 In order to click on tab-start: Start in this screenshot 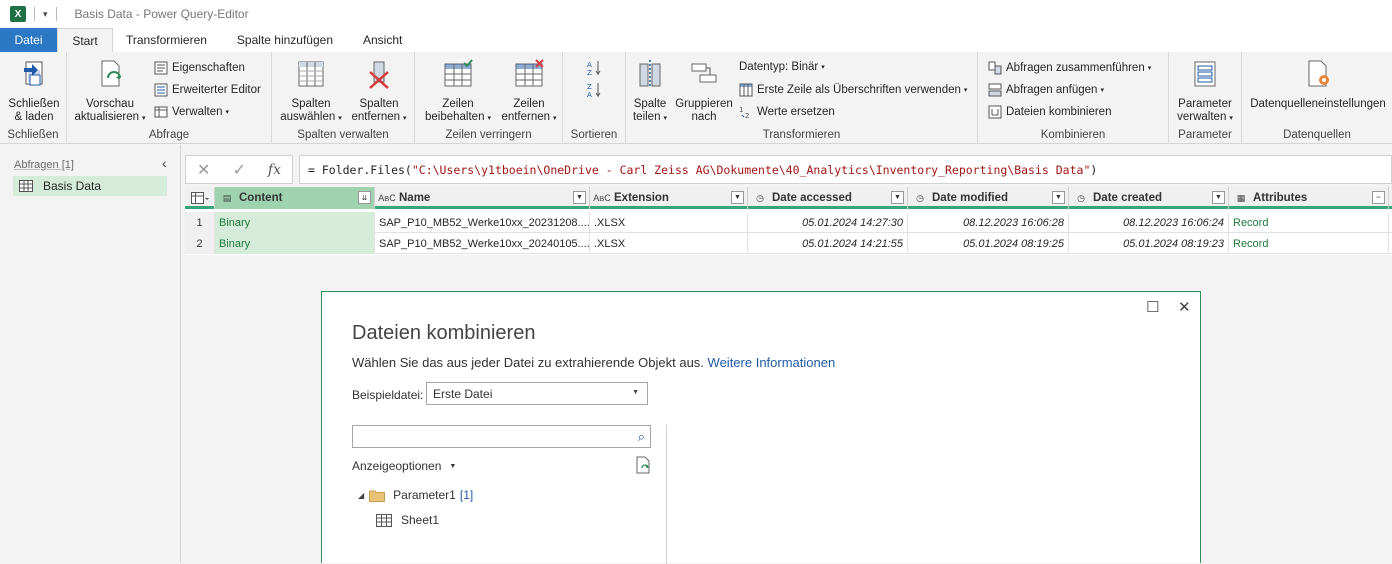, I will do `click(85, 40)`.